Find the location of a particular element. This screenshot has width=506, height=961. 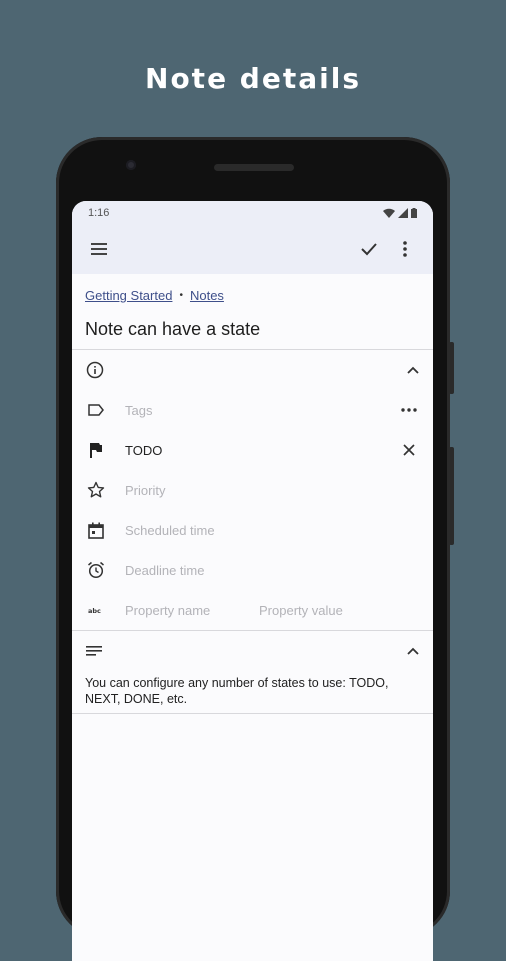

divider is located at coordinates (252, 713).